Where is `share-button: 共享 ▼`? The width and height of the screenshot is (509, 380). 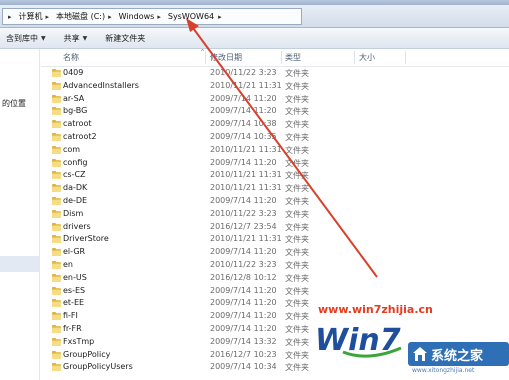 share-button: 共享 ▼ is located at coordinates (76, 38).